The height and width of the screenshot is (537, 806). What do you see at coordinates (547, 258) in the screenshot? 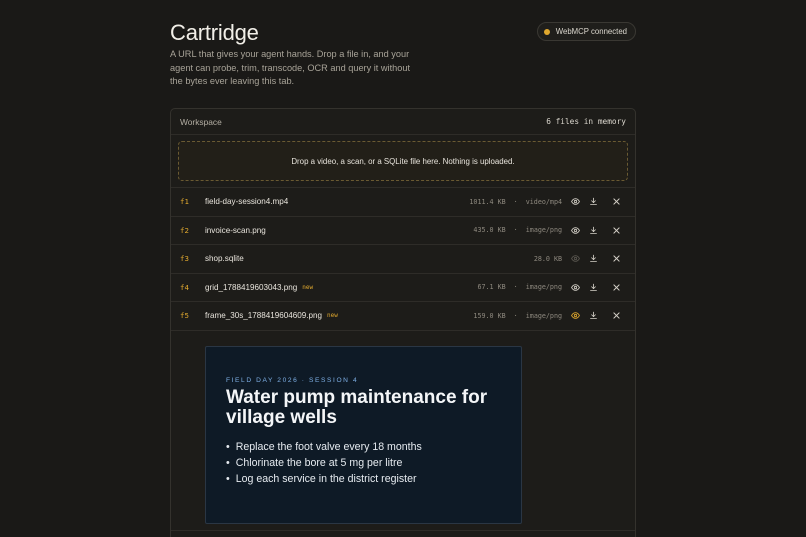
I see `file-meta: 28.0 KB` at bounding box center [547, 258].